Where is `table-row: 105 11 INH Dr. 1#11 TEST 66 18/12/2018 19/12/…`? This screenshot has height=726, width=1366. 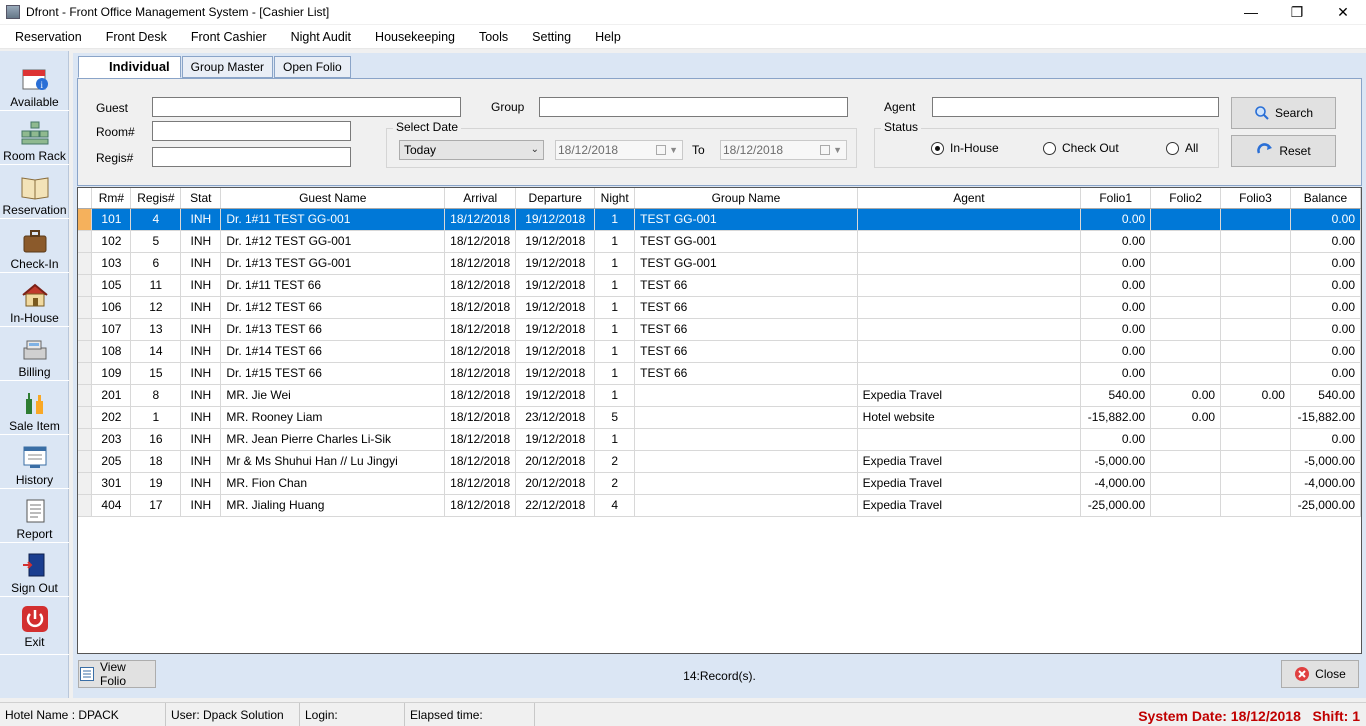 table-row: 105 11 INH Dr. 1#11 TEST 66 18/12/2018 19/12/… is located at coordinates (719, 285).